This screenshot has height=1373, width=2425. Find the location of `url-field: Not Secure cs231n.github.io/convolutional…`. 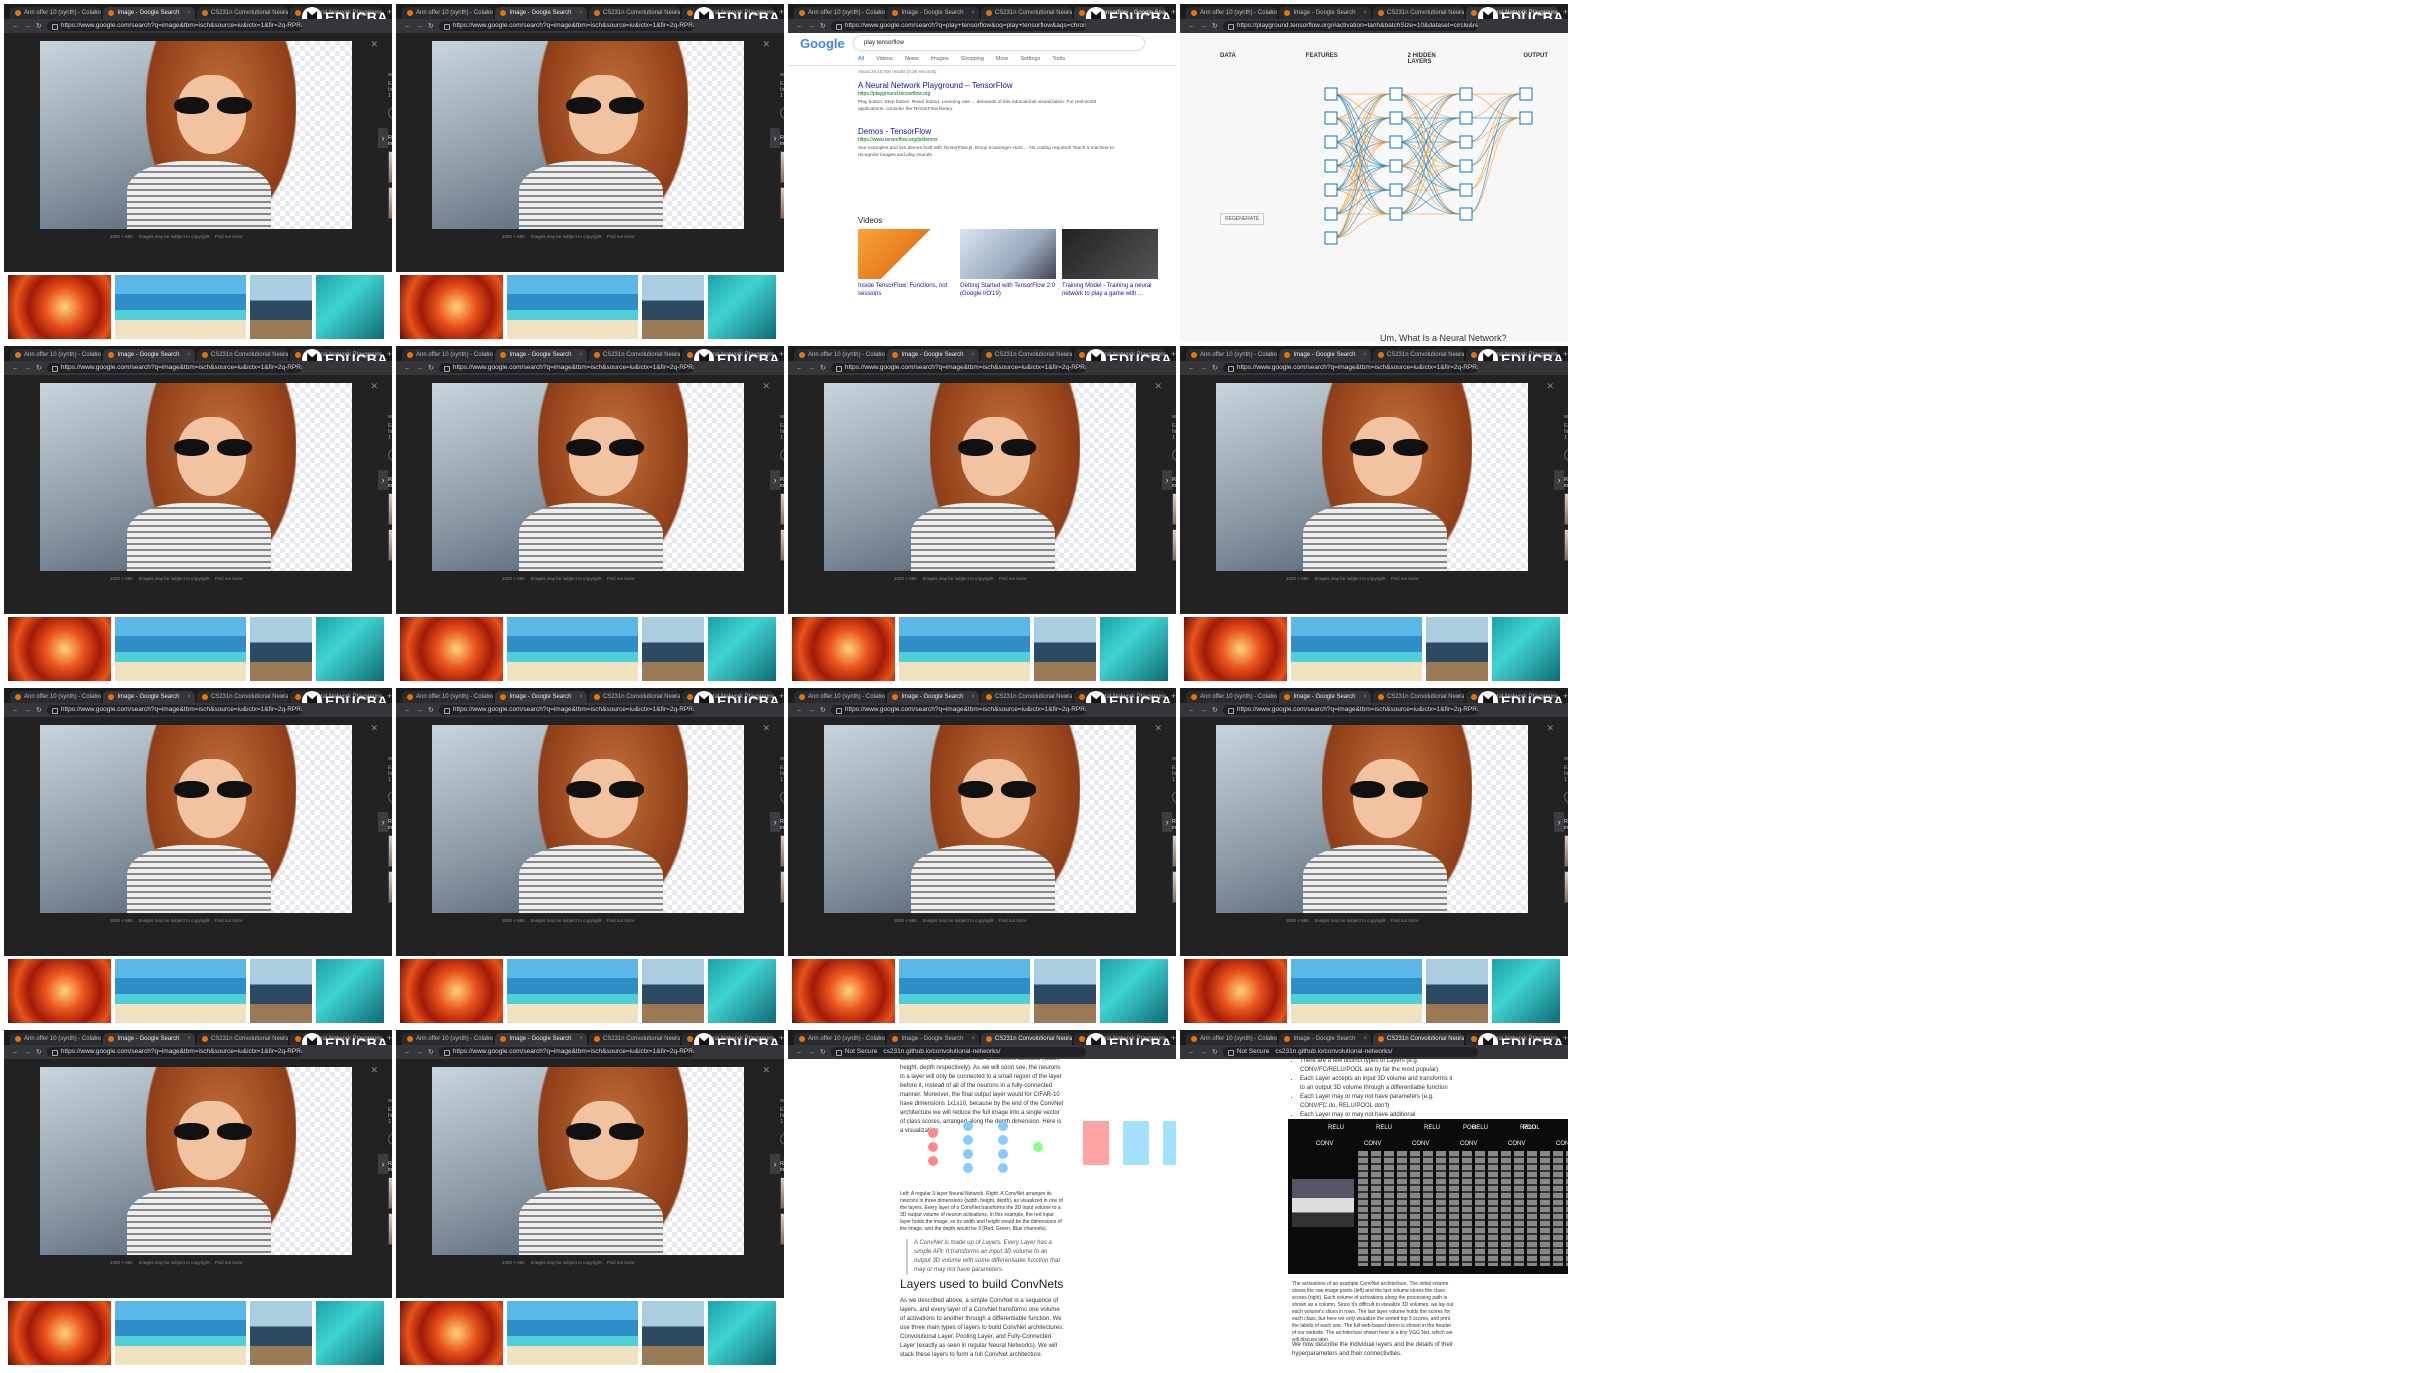

url-field: Not Secure cs231n.github.io/convolutional… is located at coordinates (958, 1052).